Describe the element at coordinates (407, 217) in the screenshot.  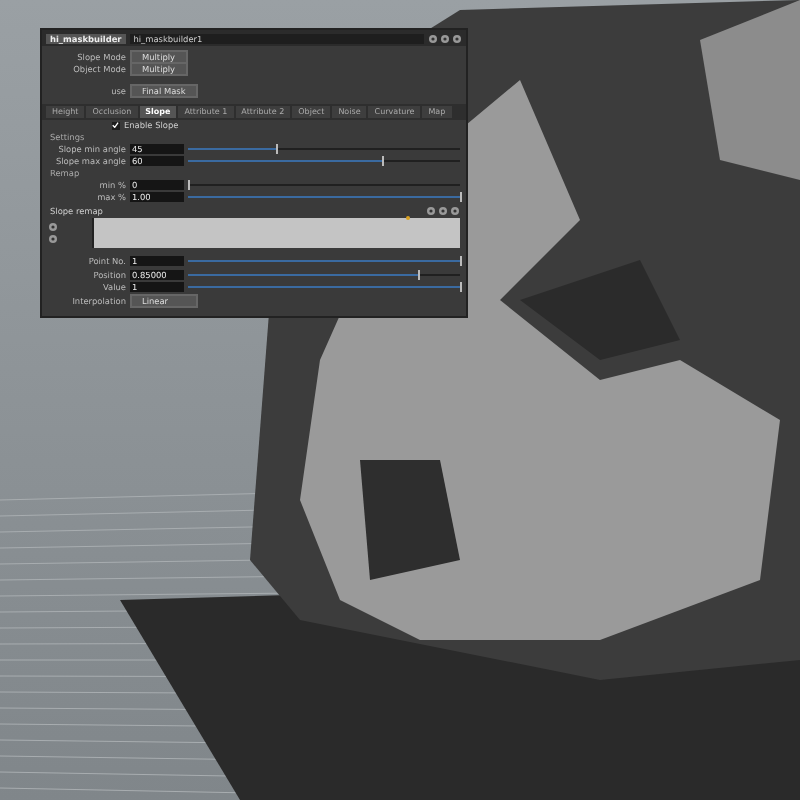
I see `ramp-key-marker` at that location.